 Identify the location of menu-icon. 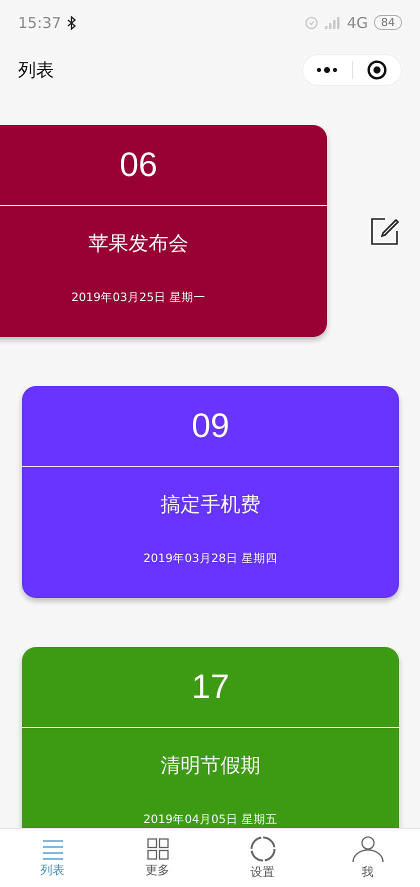
(52, 849).